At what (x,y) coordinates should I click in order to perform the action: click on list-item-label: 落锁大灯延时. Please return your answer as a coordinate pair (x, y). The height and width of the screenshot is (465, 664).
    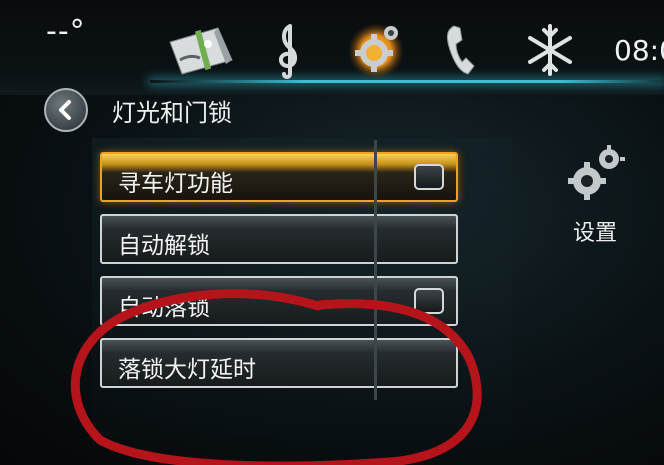
    Looking at the image, I should click on (187, 370).